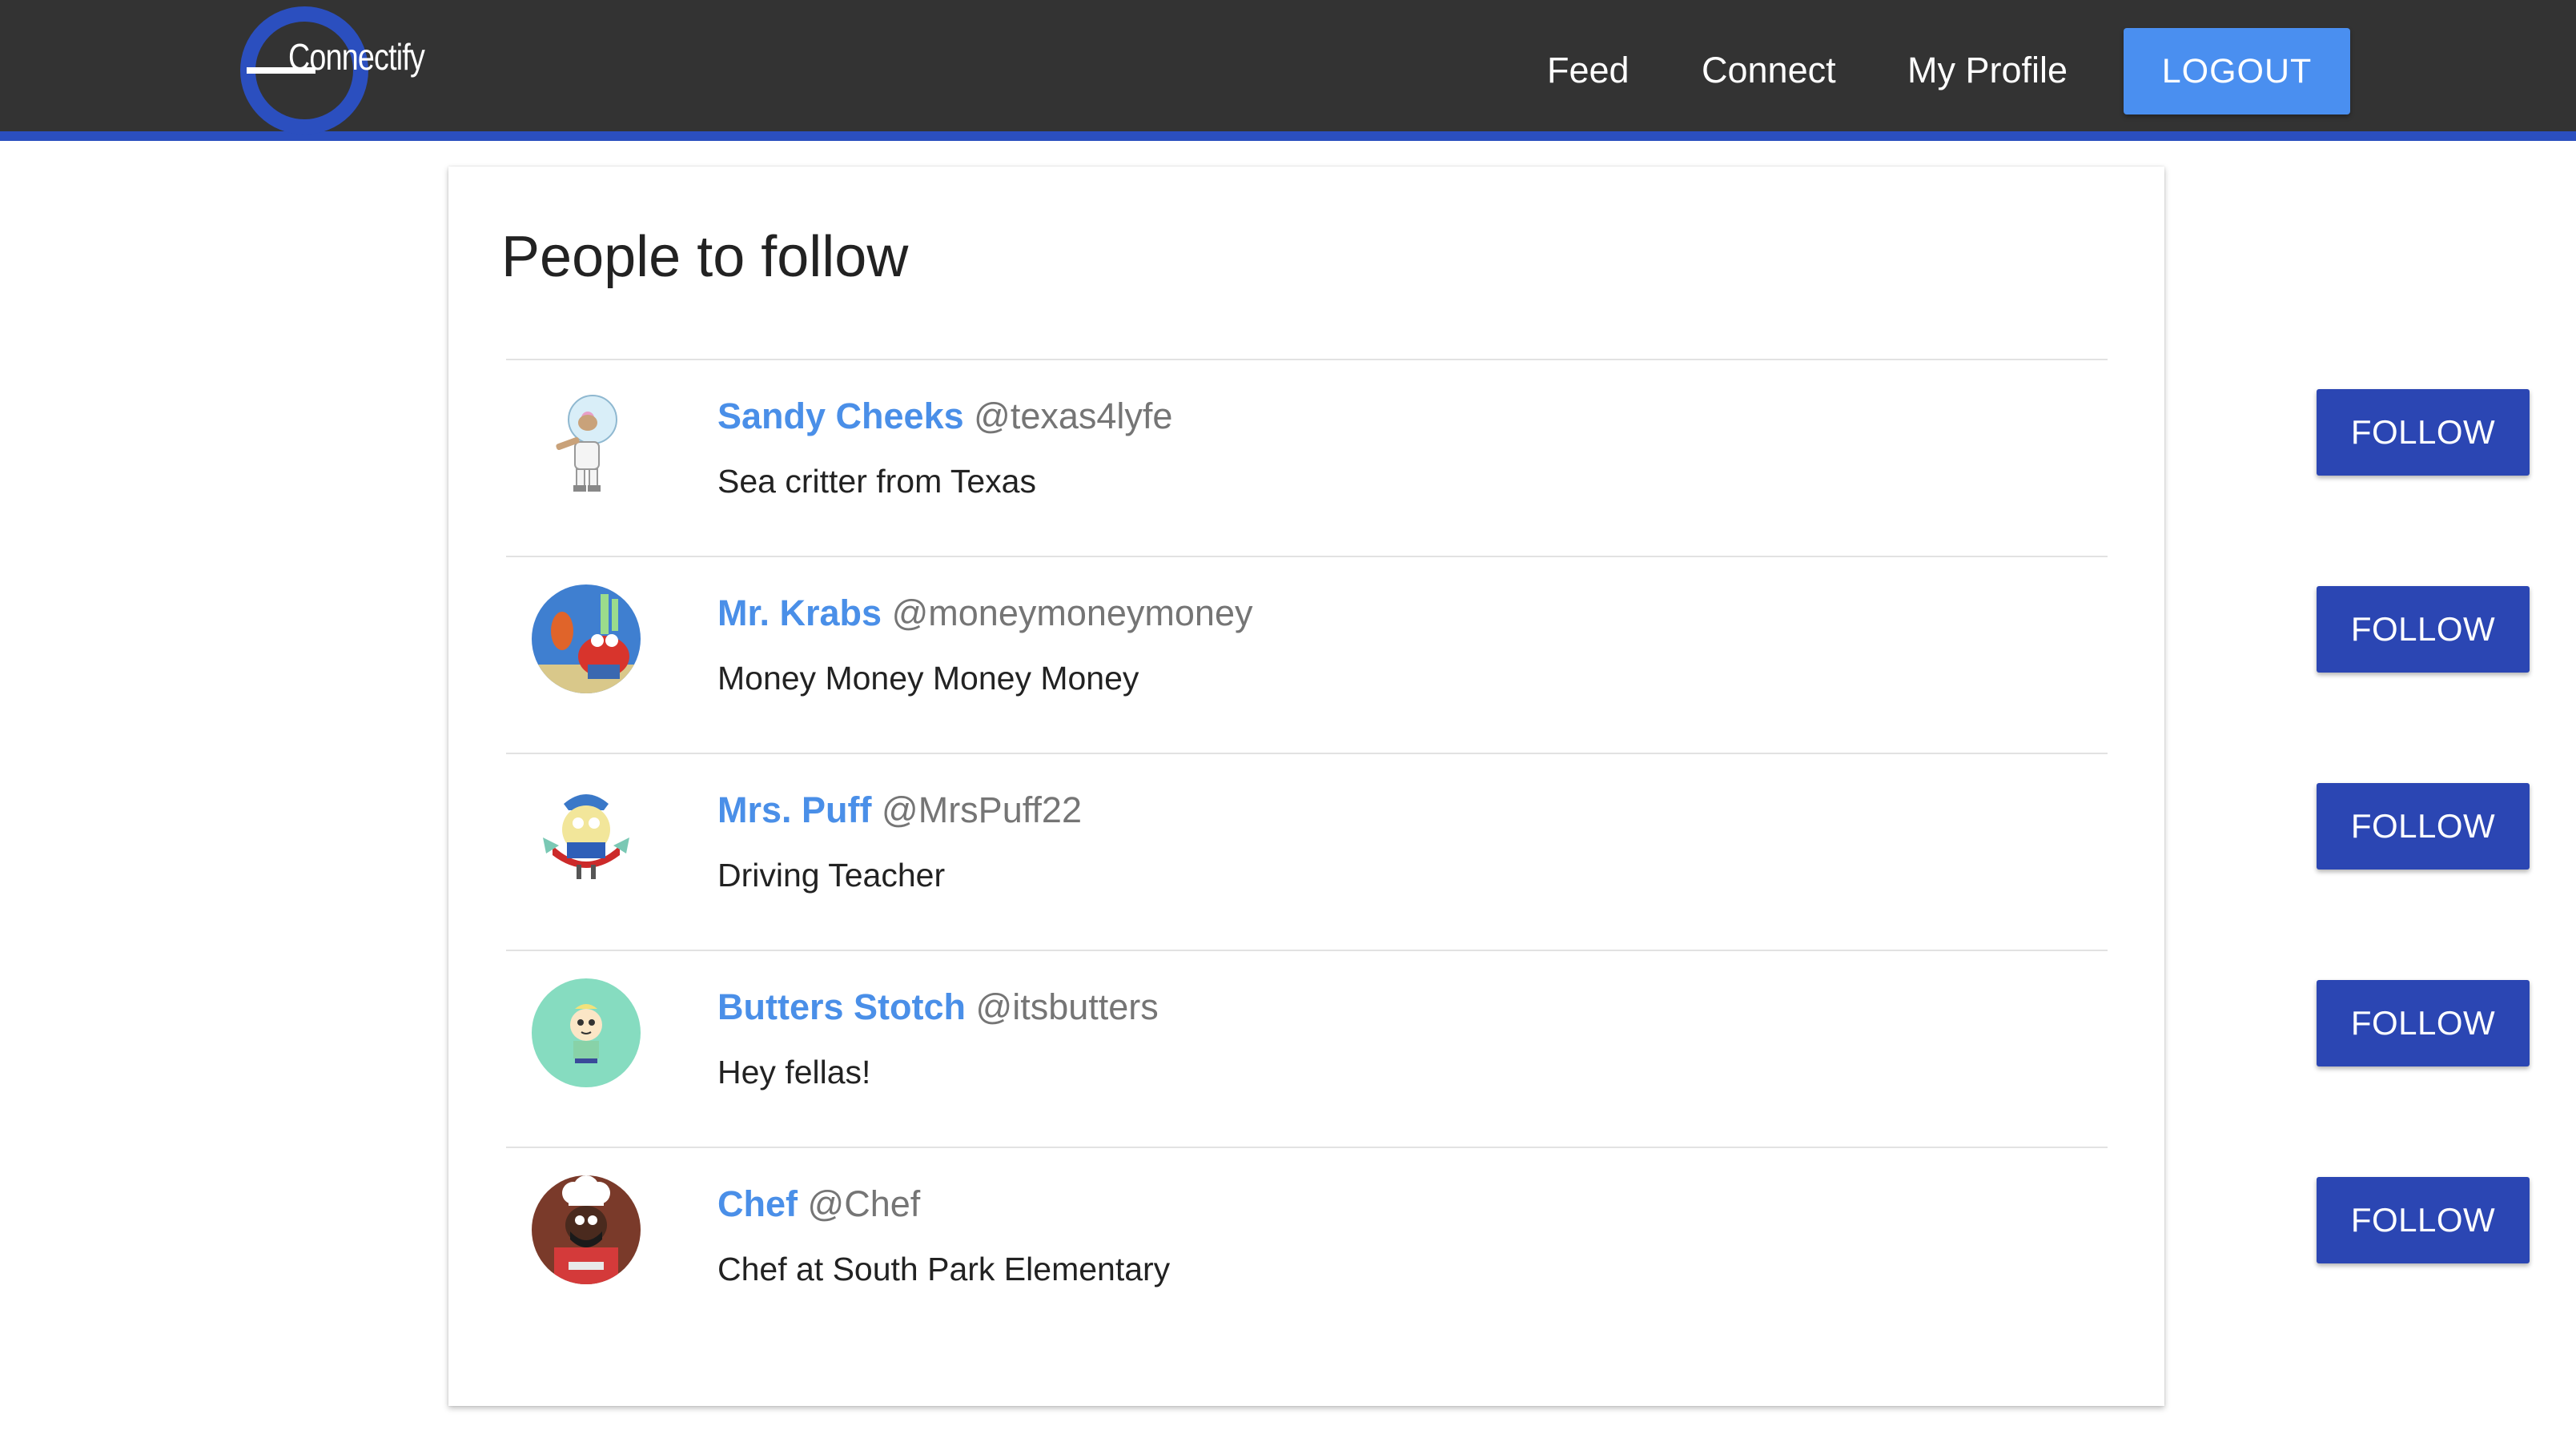 This screenshot has width=2576, height=1450. Describe the element at coordinates (1073, 416) in the screenshot. I see `person-handle: @texas4lyfe` at that location.